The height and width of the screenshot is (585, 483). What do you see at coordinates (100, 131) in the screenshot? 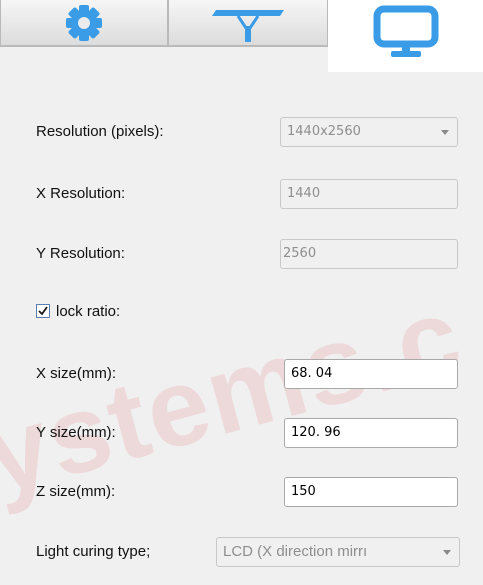
I see `resolution-label: Resolution (pixels):` at bounding box center [100, 131].